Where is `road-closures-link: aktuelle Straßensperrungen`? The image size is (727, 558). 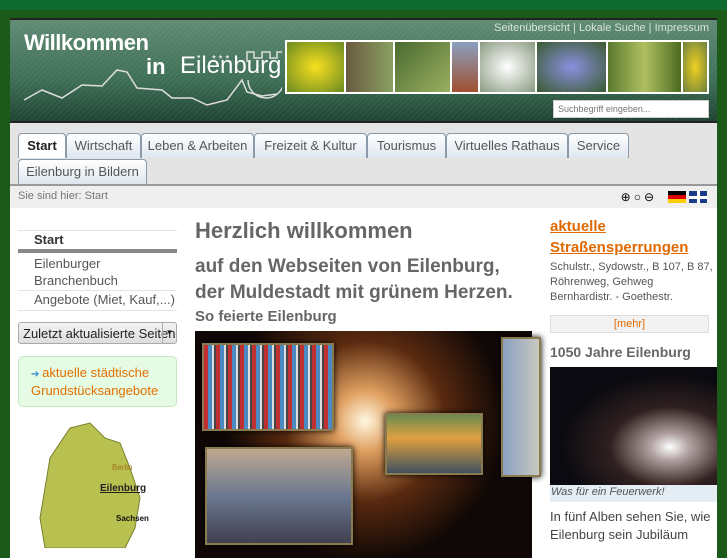
road-closures-link: aktuelle Straßensperrungen is located at coordinates (619, 237).